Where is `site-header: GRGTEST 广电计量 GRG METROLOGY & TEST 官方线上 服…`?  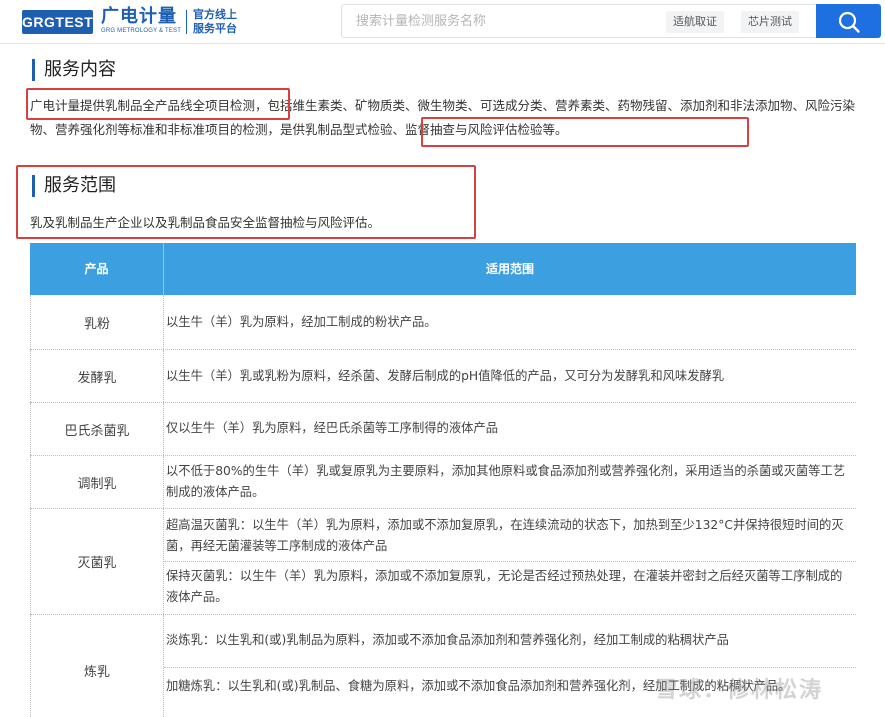 site-header: GRGTEST 广电计量 GRG METROLOGY & TEST 官方线上 服… is located at coordinates (442, 22).